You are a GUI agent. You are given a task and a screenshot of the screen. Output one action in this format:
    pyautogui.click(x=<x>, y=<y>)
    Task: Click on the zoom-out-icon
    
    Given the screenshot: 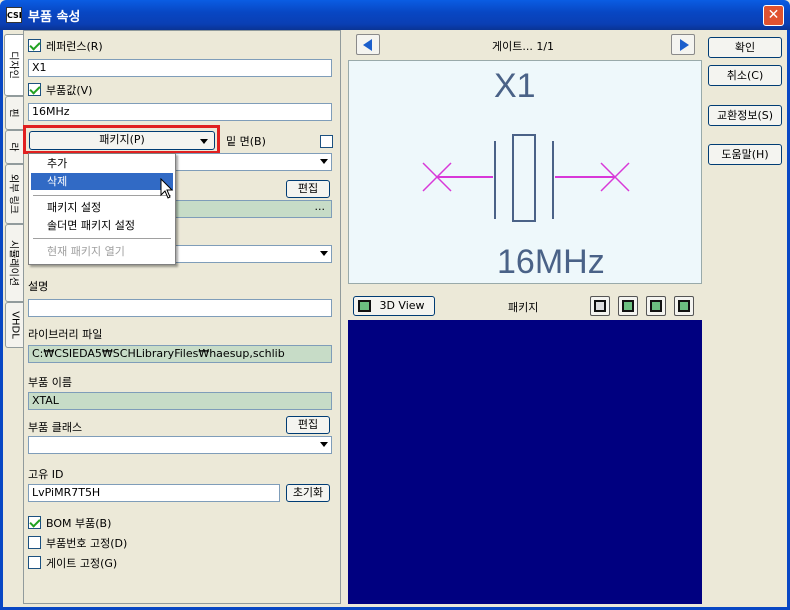 What is the action you would take?
    pyautogui.click(x=684, y=306)
    